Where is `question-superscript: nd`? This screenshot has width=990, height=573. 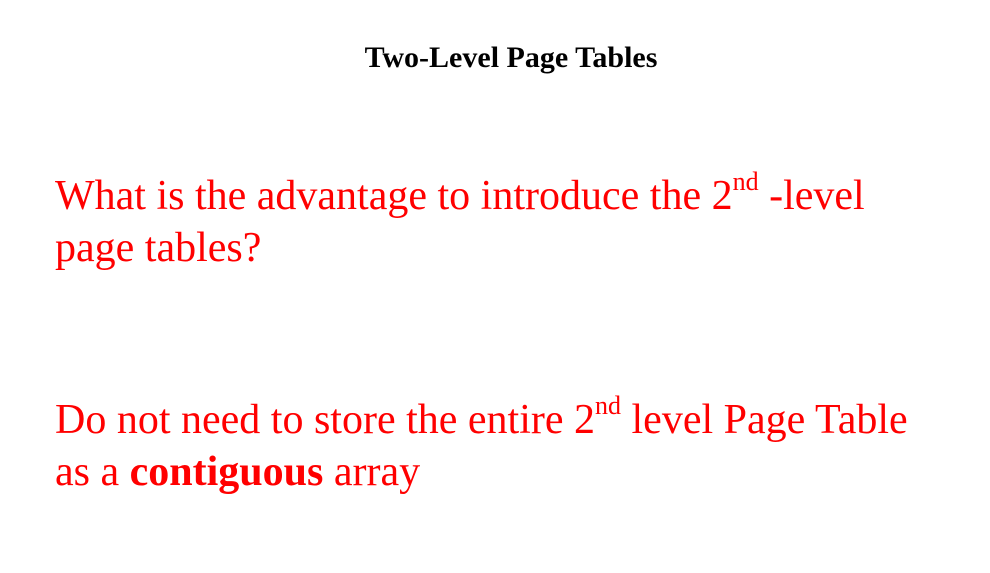
question-superscript: nd is located at coordinates (745, 181).